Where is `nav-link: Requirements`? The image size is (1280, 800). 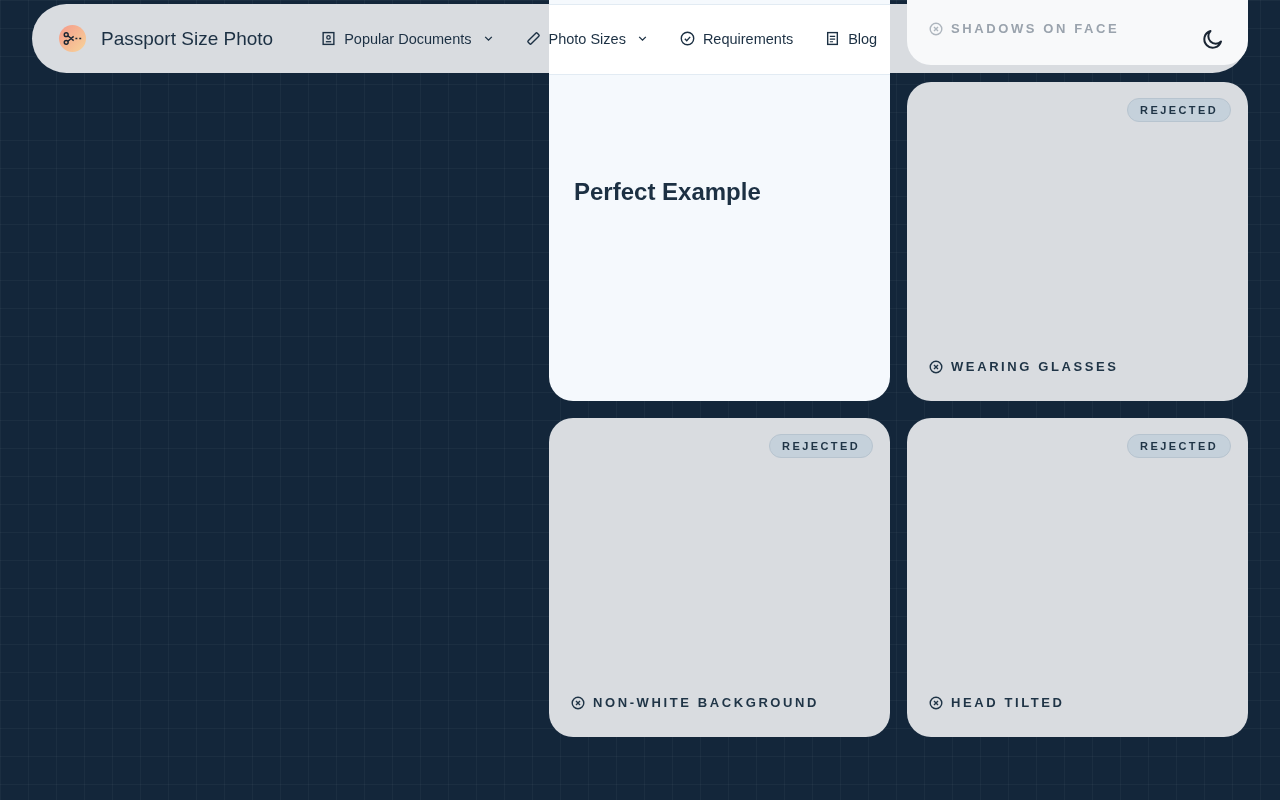 nav-link: Requirements is located at coordinates (736, 38).